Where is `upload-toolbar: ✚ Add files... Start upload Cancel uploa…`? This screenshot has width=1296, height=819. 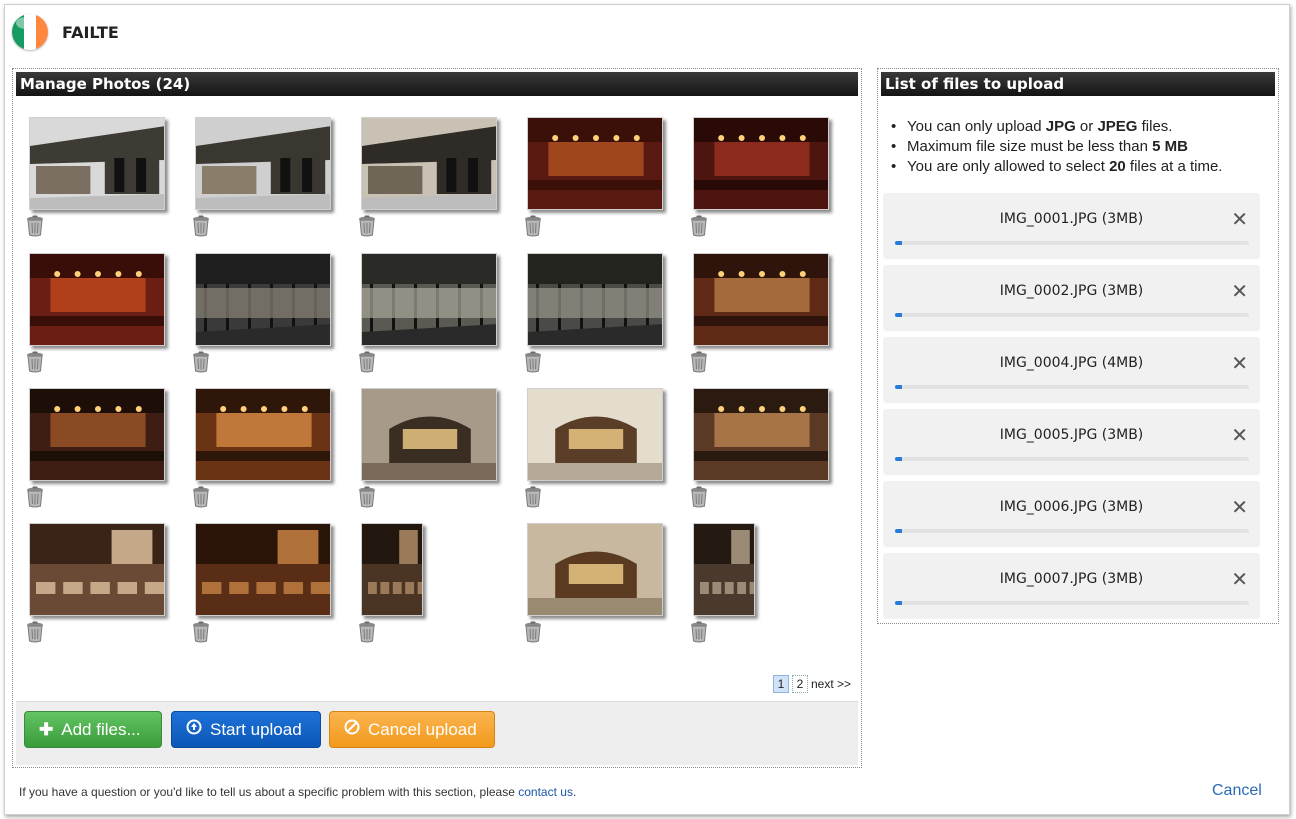 upload-toolbar: ✚ Add files... Start upload Cancel uploa… is located at coordinates (437, 733).